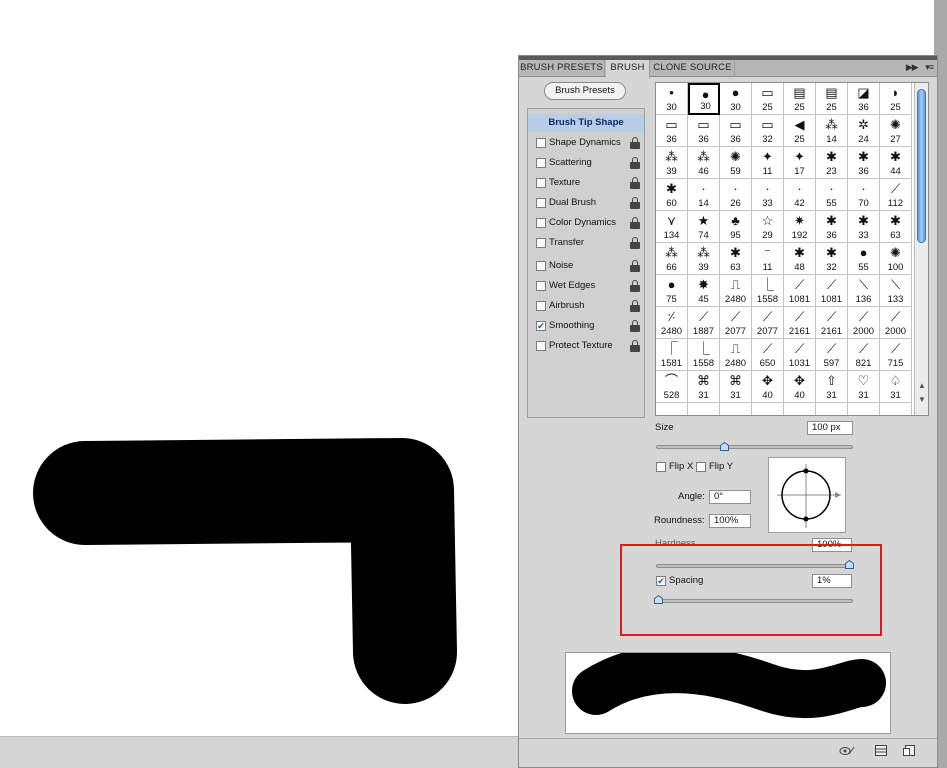  I want to click on brush-tip-18: ✺ 59, so click(736, 163).